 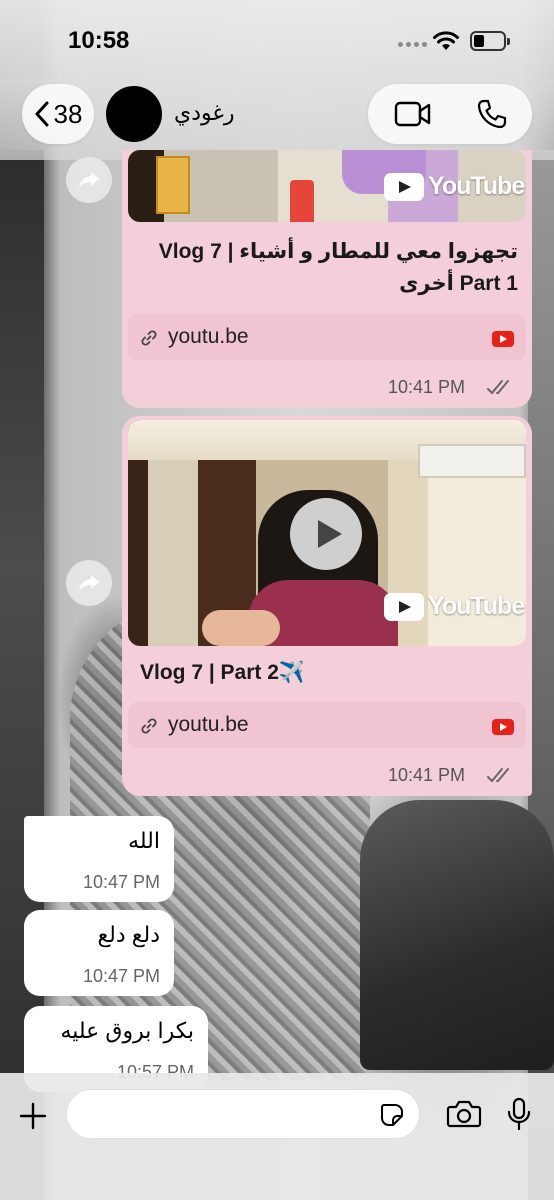 I want to click on play-button, so click(x=326, y=534).